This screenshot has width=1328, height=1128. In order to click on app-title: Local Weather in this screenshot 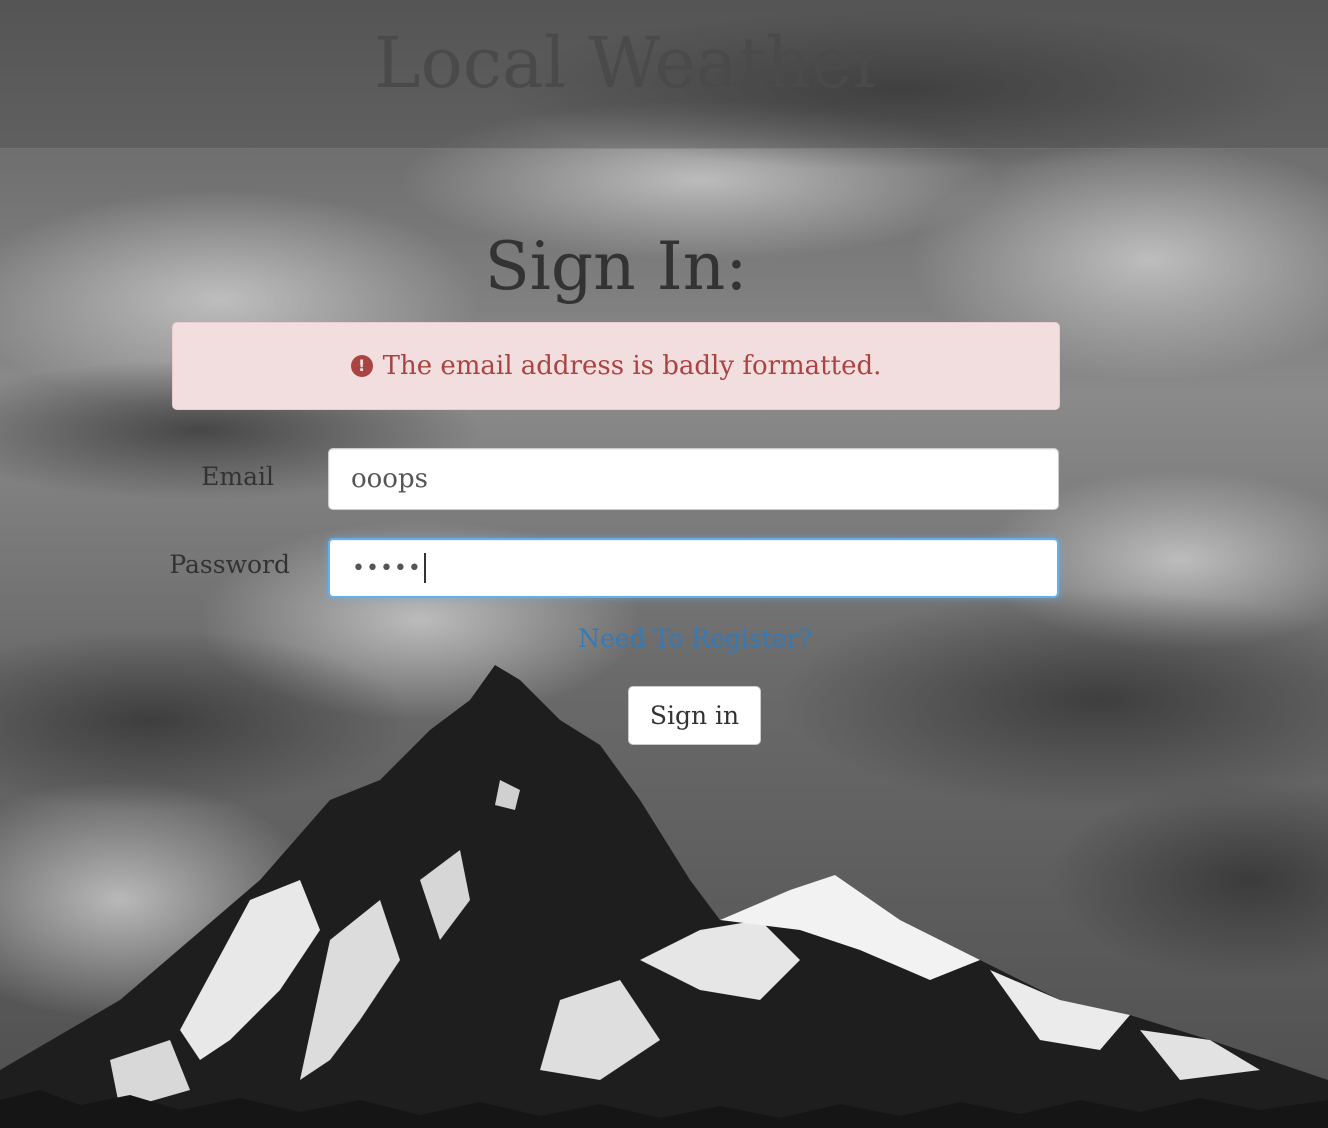, I will do `click(630, 63)`.